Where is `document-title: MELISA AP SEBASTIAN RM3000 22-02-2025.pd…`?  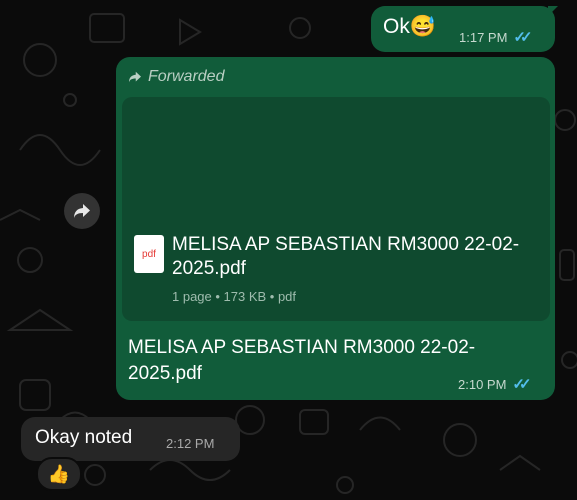 document-title: MELISA AP SEBASTIAN RM3000 22-02-2025.pd… is located at coordinates (346, 256).